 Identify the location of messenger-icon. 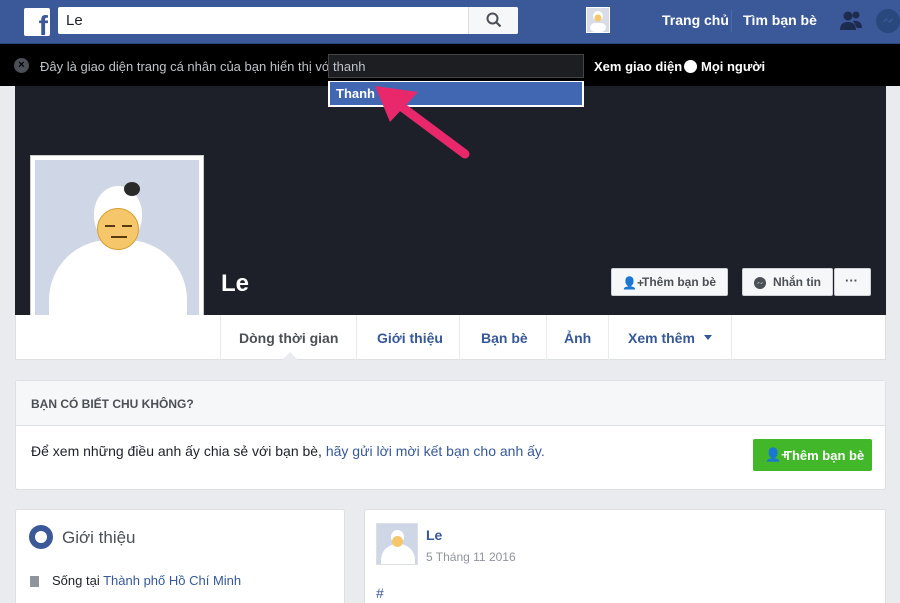
(888, 21).